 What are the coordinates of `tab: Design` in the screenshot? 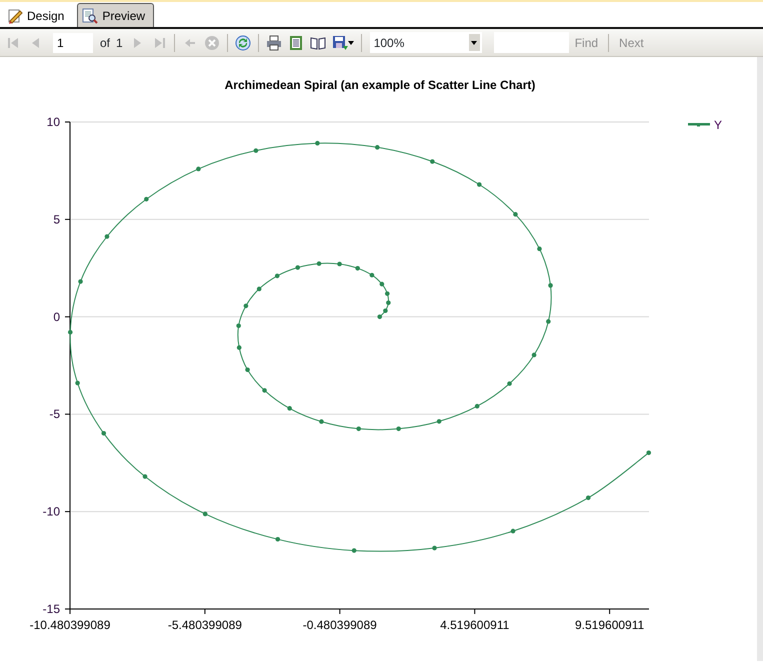 It's located at (38, 15).